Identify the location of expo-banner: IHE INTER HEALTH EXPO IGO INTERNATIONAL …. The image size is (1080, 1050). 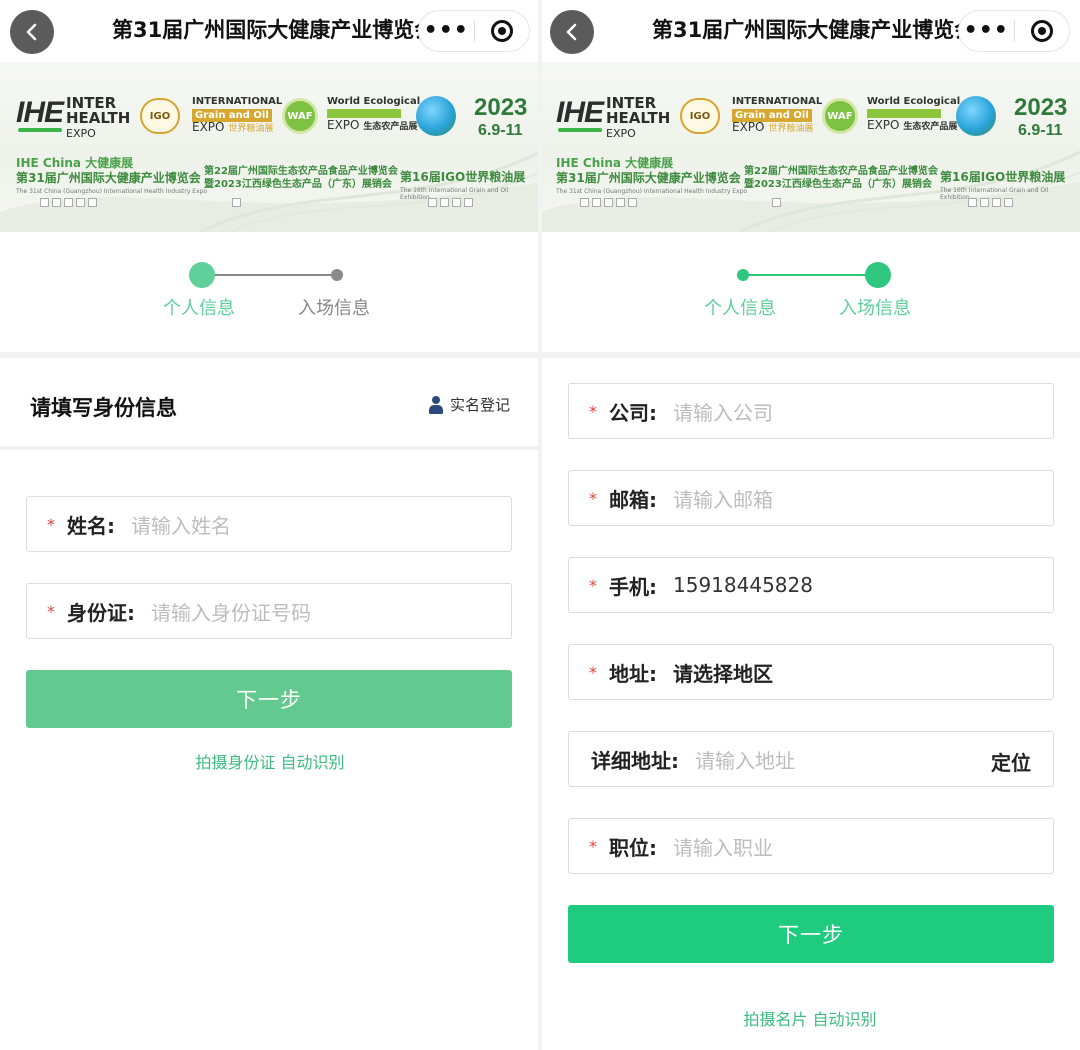
(270, 147).